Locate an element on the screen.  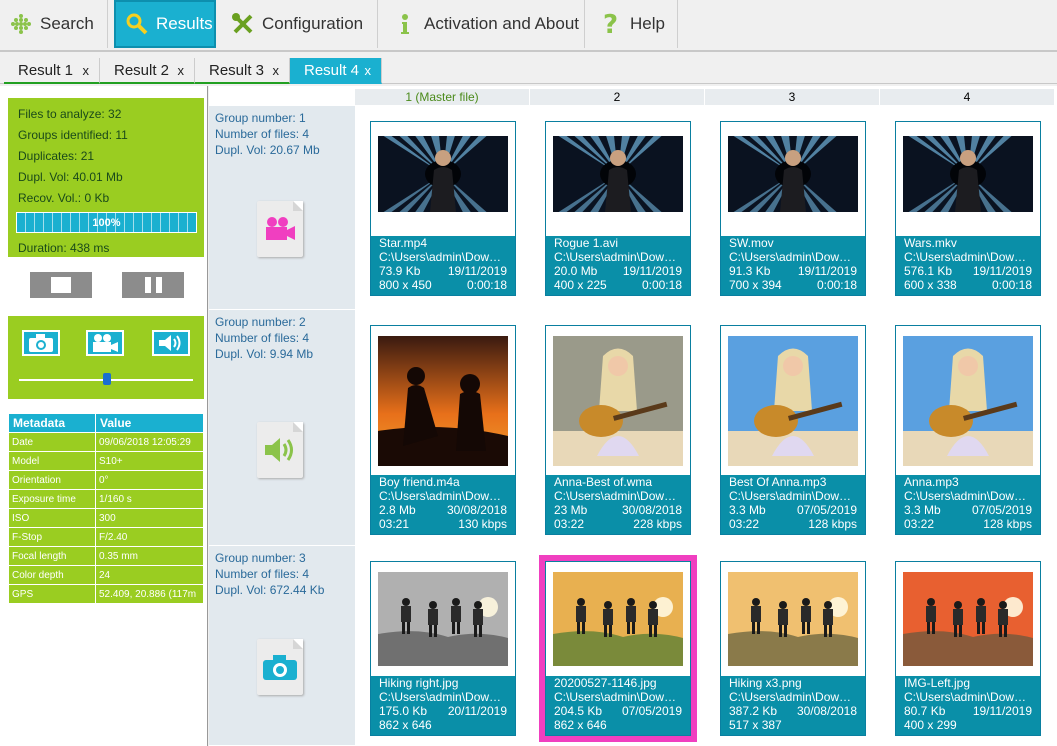
metadata-value: 0.35 mm is located at coordinates (149, 556).